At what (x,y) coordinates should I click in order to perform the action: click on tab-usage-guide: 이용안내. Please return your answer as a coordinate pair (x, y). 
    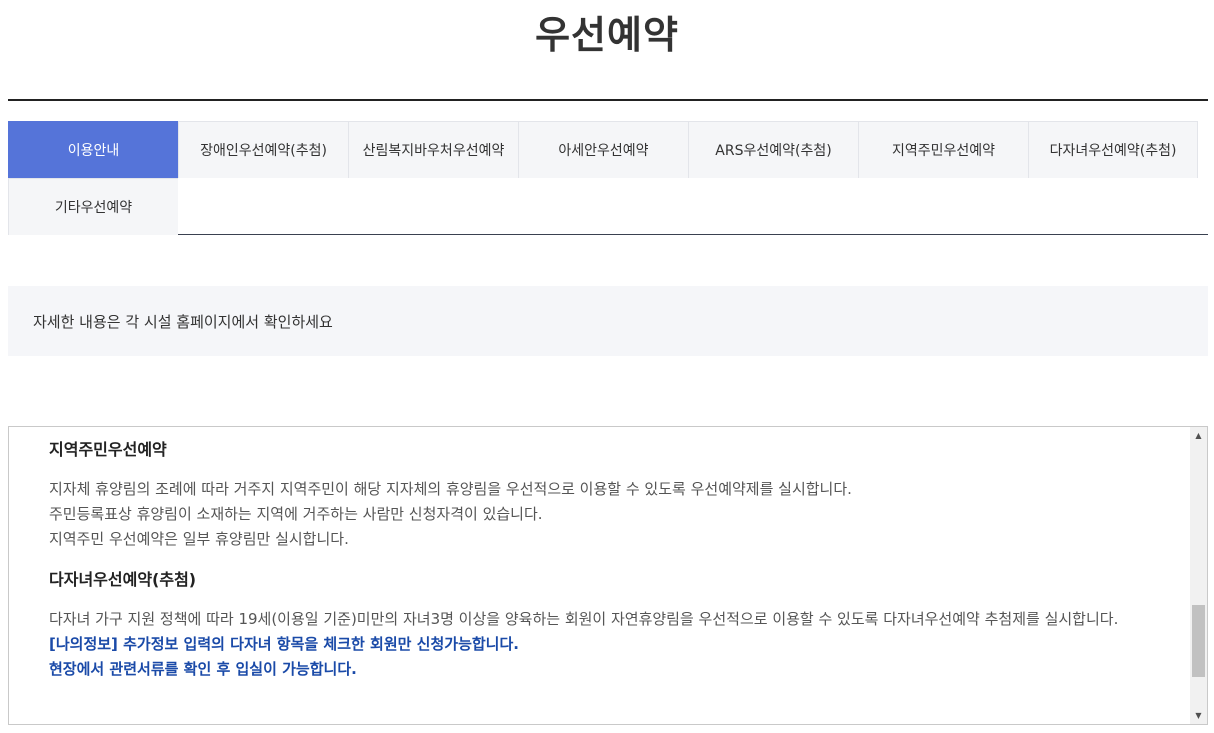
    Looking at the image, I should click on (93, 149).